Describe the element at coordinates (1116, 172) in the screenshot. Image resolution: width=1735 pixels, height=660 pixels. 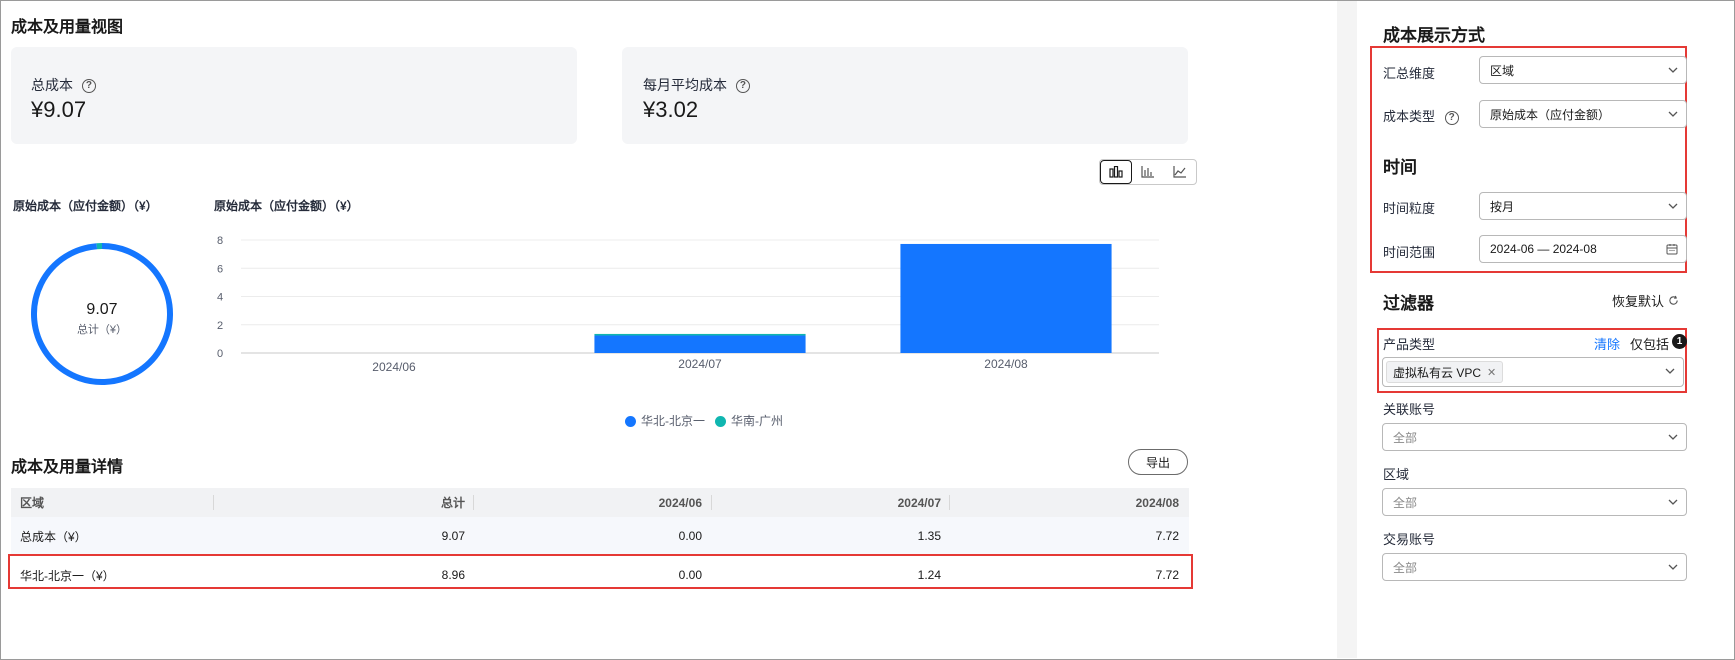
I see `bar-chart-icon` at that location.